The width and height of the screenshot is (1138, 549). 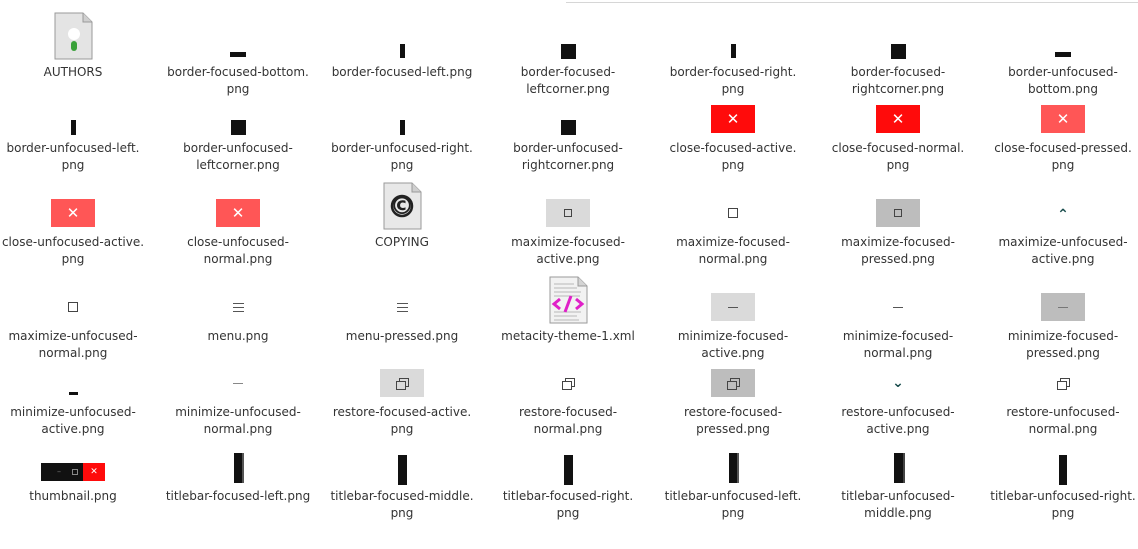 I want to click on file-item: minimize-focused- pressed.png, so click(x=1060, y=318).